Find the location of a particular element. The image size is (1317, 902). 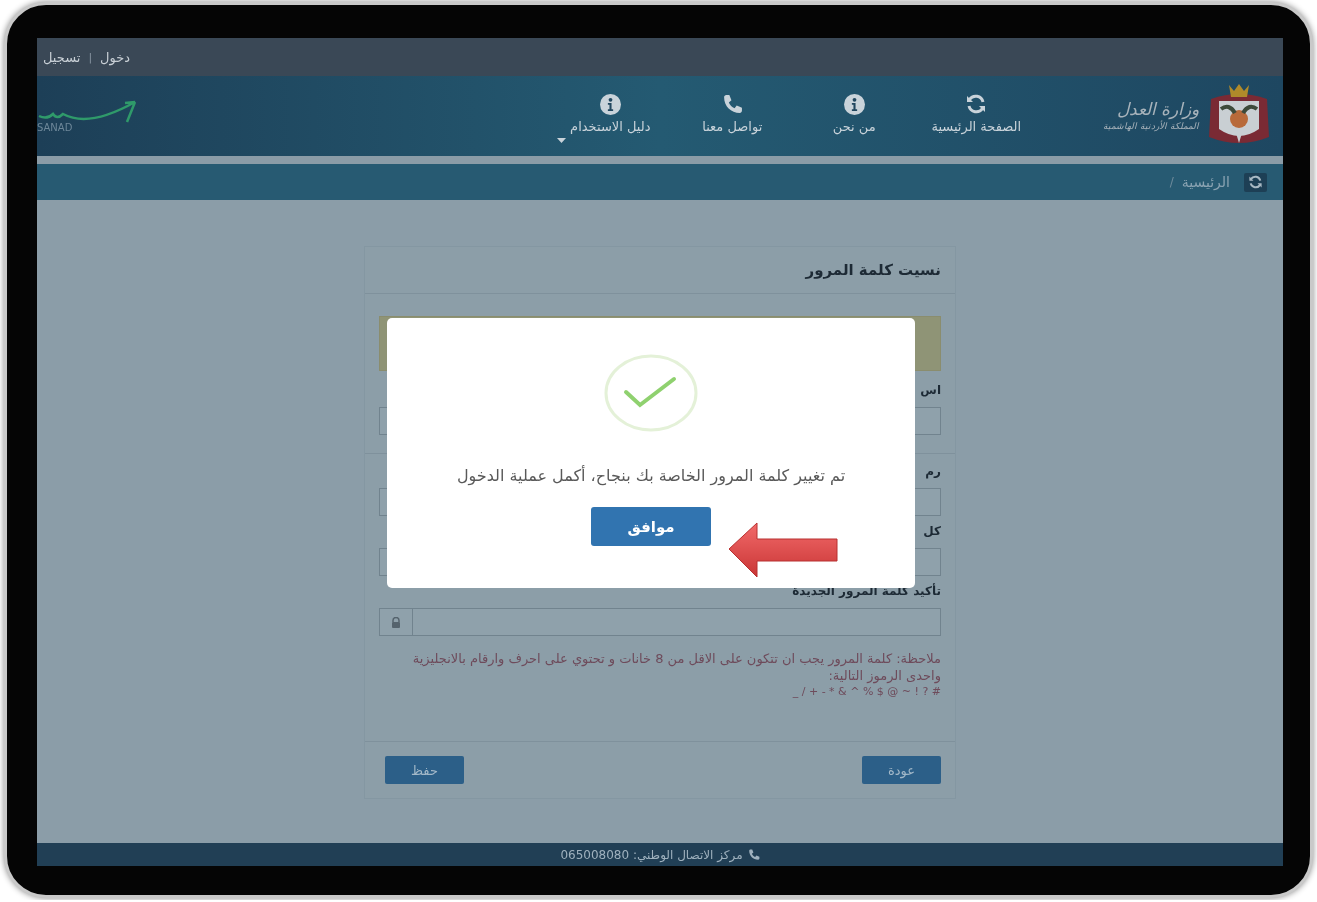

password-field is located at coordinates (660, 622).